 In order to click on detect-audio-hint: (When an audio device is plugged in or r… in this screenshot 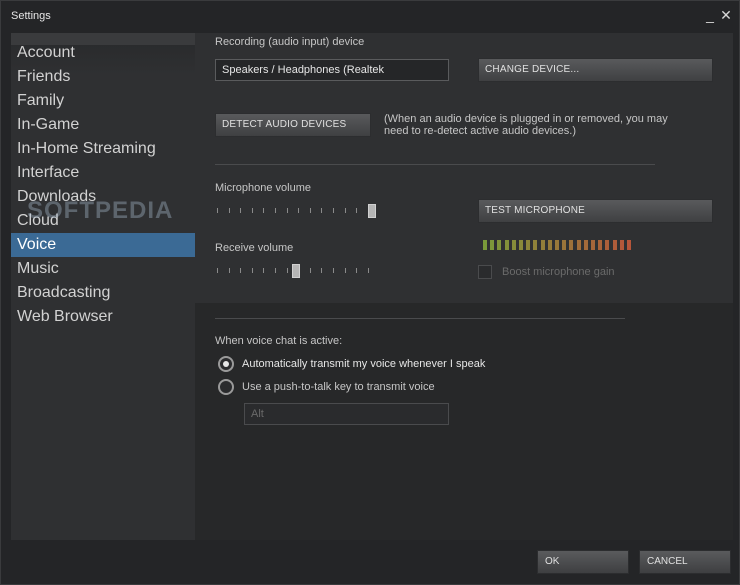, I will do `click(526, 125)`.